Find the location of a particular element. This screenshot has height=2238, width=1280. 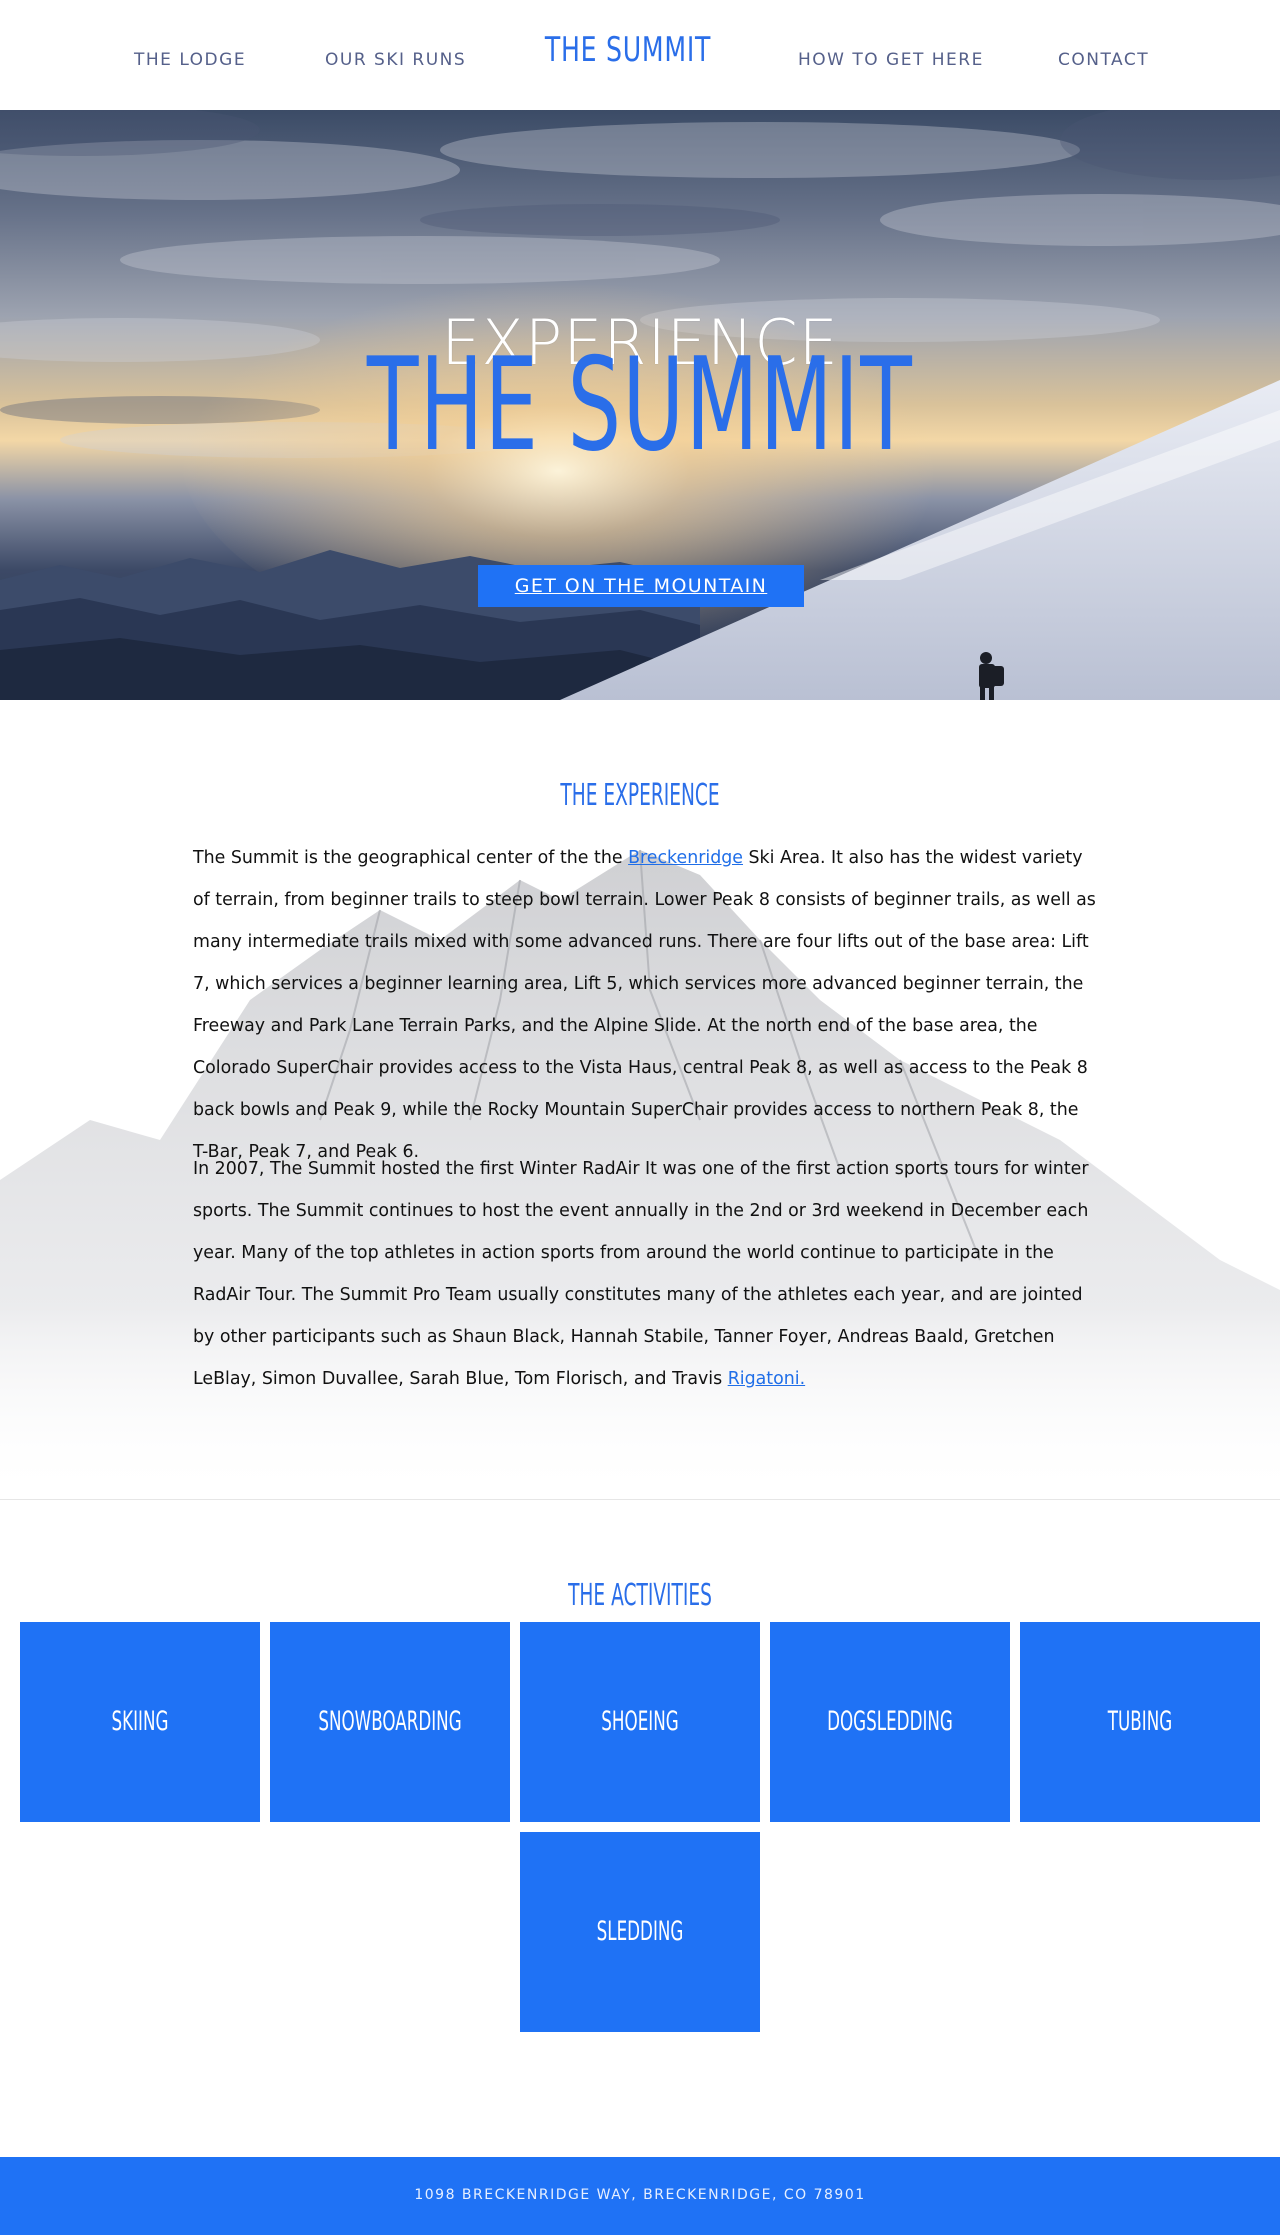

activity-label: SHOEING is located at coordinates (640, 1721).